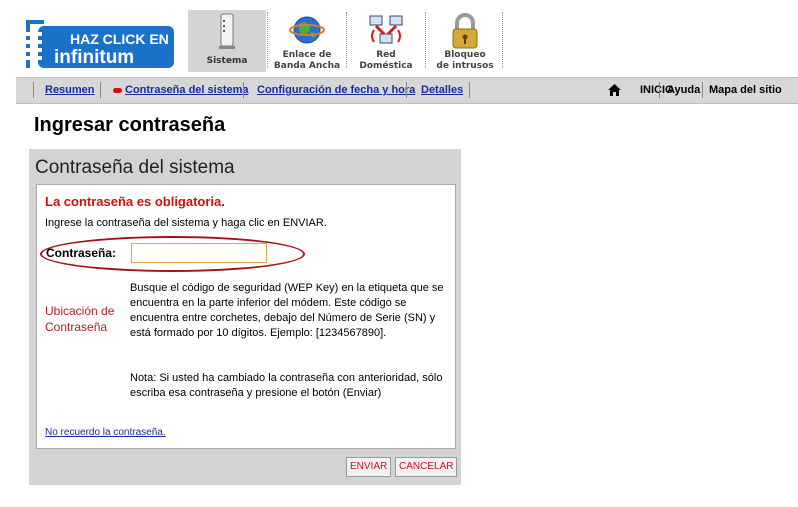  I want to click on required-message: La contraseña es obligatoria., so click(135, 201).